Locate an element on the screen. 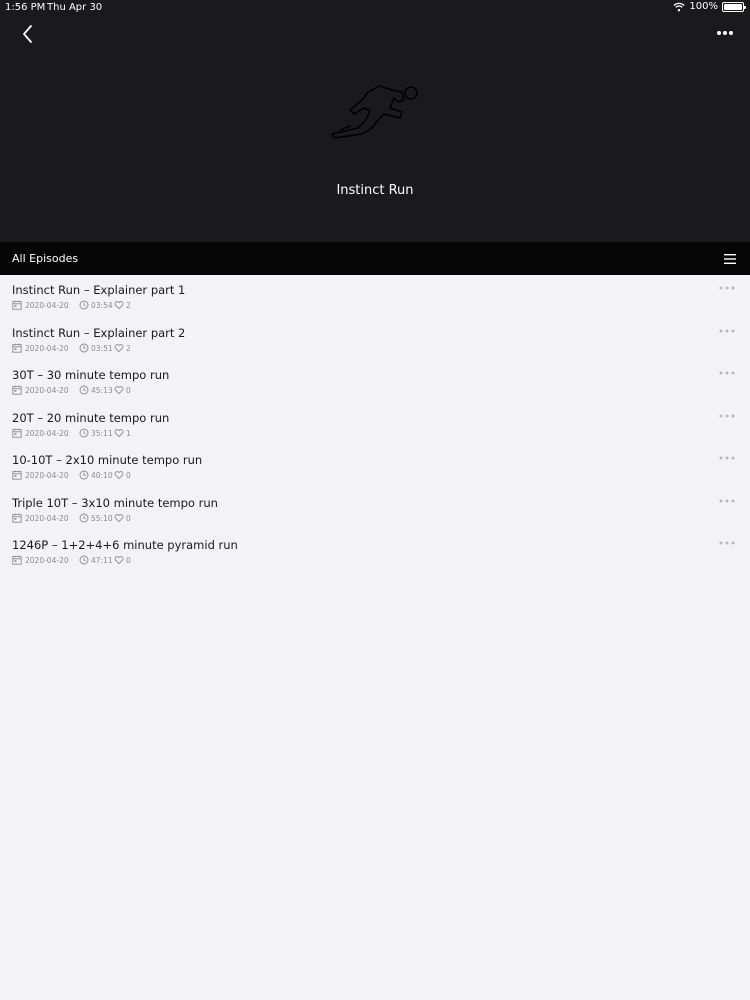  section-title: All Episodes is located at coordinates (45, 258).